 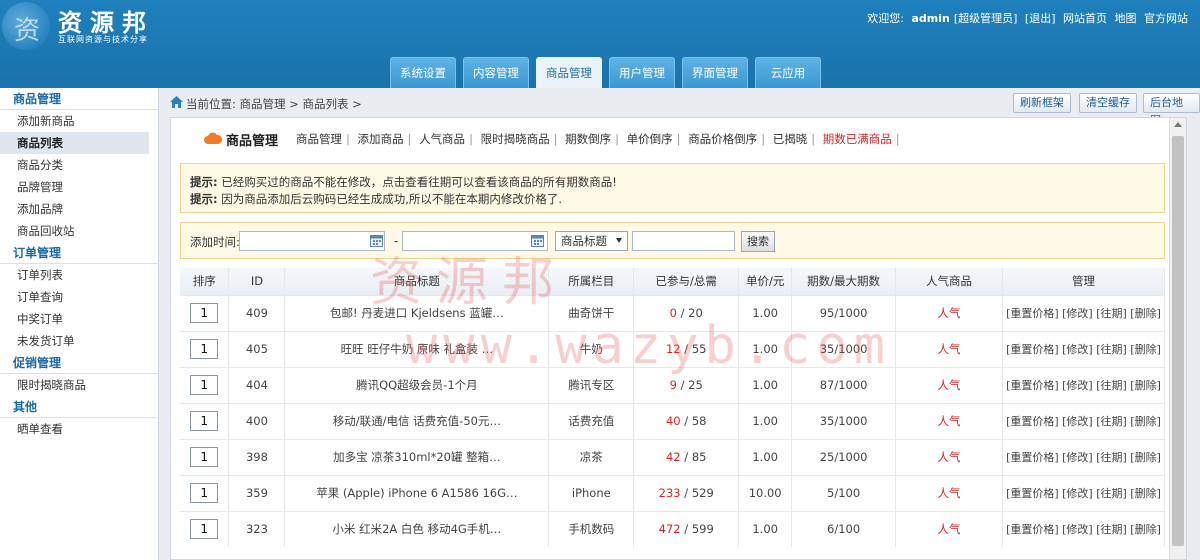 I want to click on category-cell: iPhone, so click(x=591, y=492).